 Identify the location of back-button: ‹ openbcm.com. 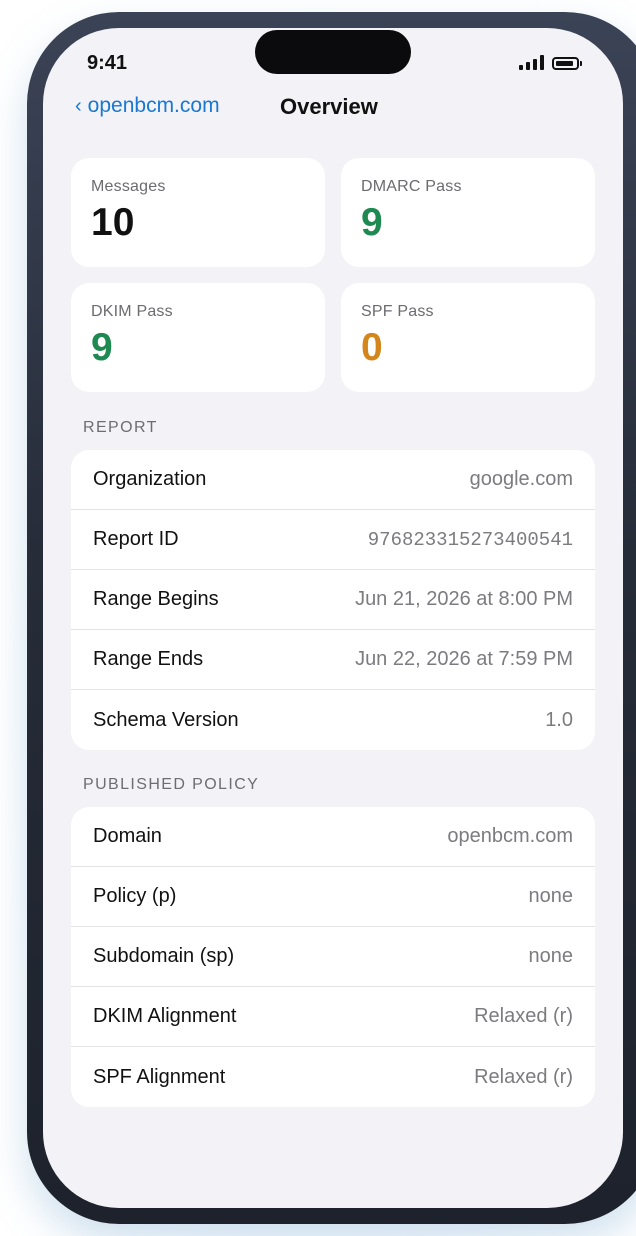
(147, 106).